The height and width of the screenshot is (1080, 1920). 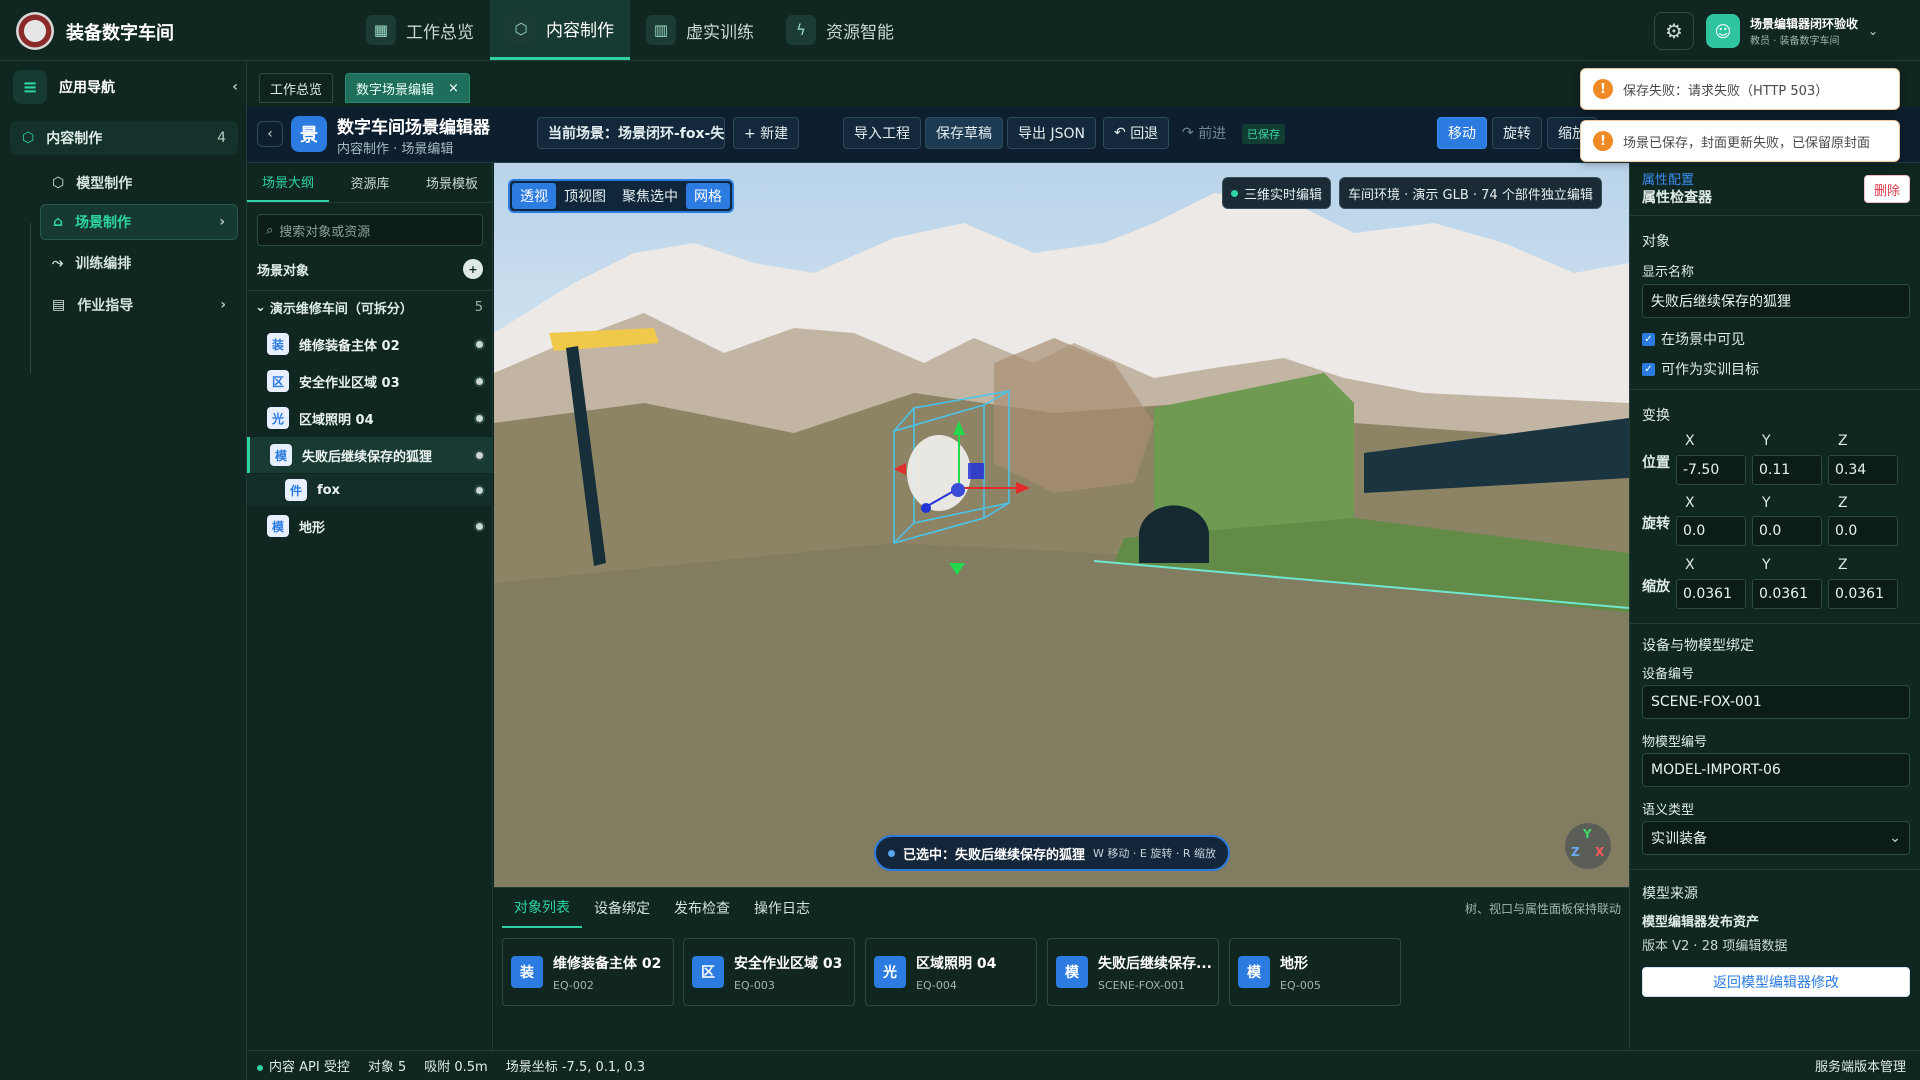 I want to click on card-code: EQ-005, so click(x=1300, y=985).